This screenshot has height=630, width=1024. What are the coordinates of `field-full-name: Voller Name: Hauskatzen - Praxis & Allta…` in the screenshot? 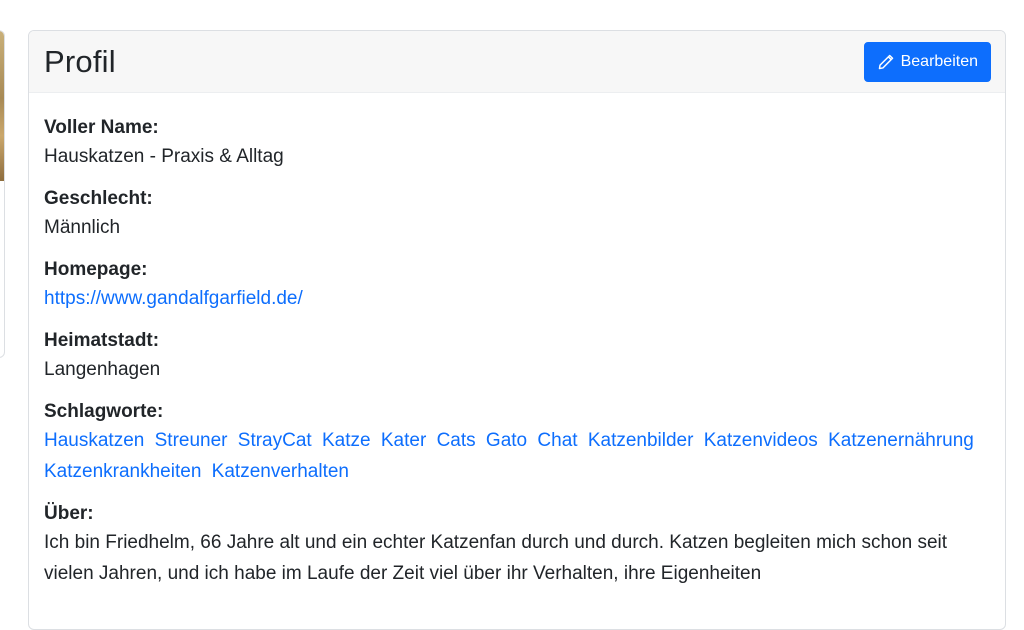 It's located at (517, 143).